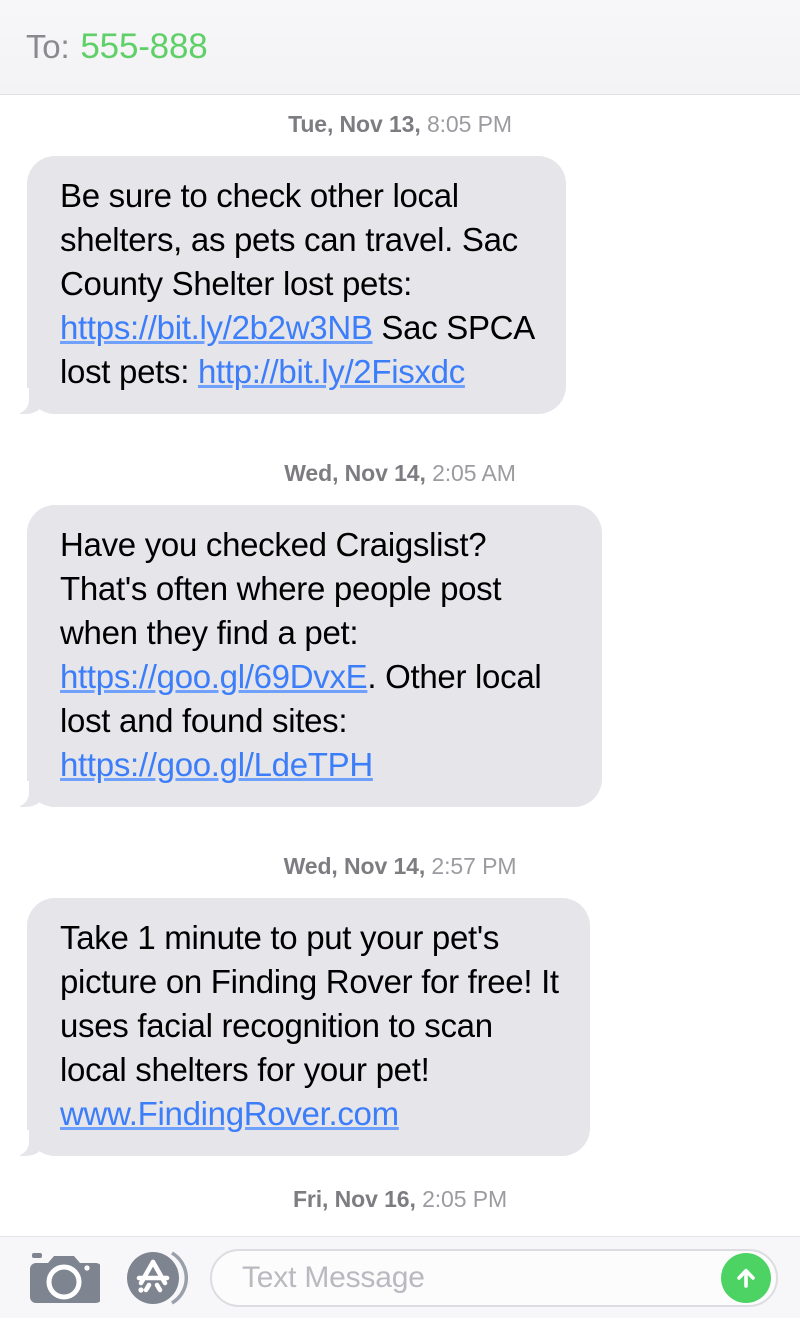  Describe the element at coordinates (465, 1199) in the screenshot. I see `timestamp-time: 2:05 PM` at that location.